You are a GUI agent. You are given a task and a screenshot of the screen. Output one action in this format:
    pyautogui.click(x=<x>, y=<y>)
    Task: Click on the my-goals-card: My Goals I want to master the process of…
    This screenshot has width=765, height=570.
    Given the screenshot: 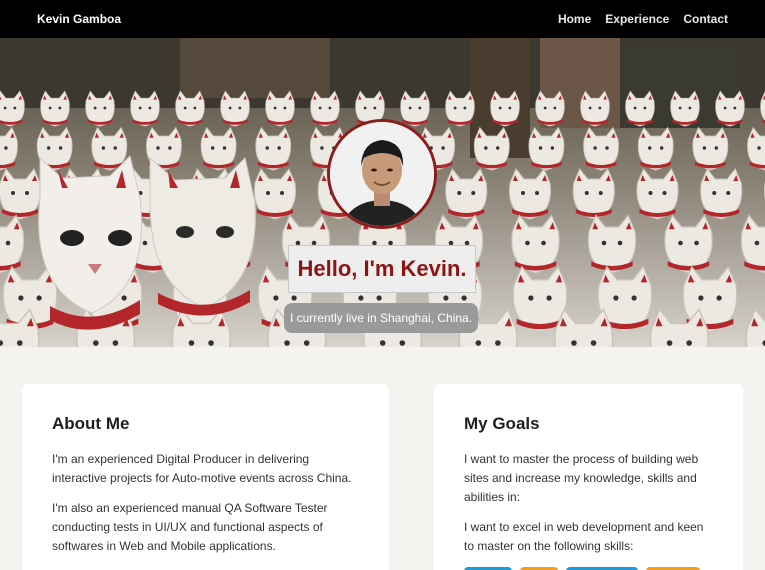 What is the action you would take?
    pyautogui.click(x=588, y=477)
    